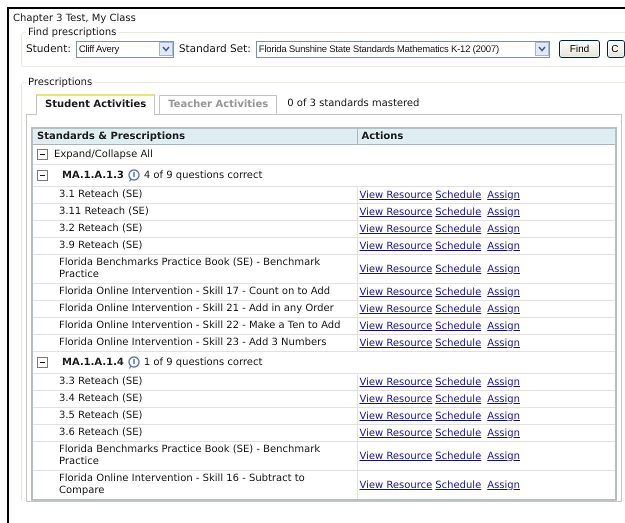 This screenshot has width=625, height=523. What do you see at coordinates (203, 362) in the screenshot?
I see `questions-correct: 1 of 9 questions correct` at bounding box center [203, 362].